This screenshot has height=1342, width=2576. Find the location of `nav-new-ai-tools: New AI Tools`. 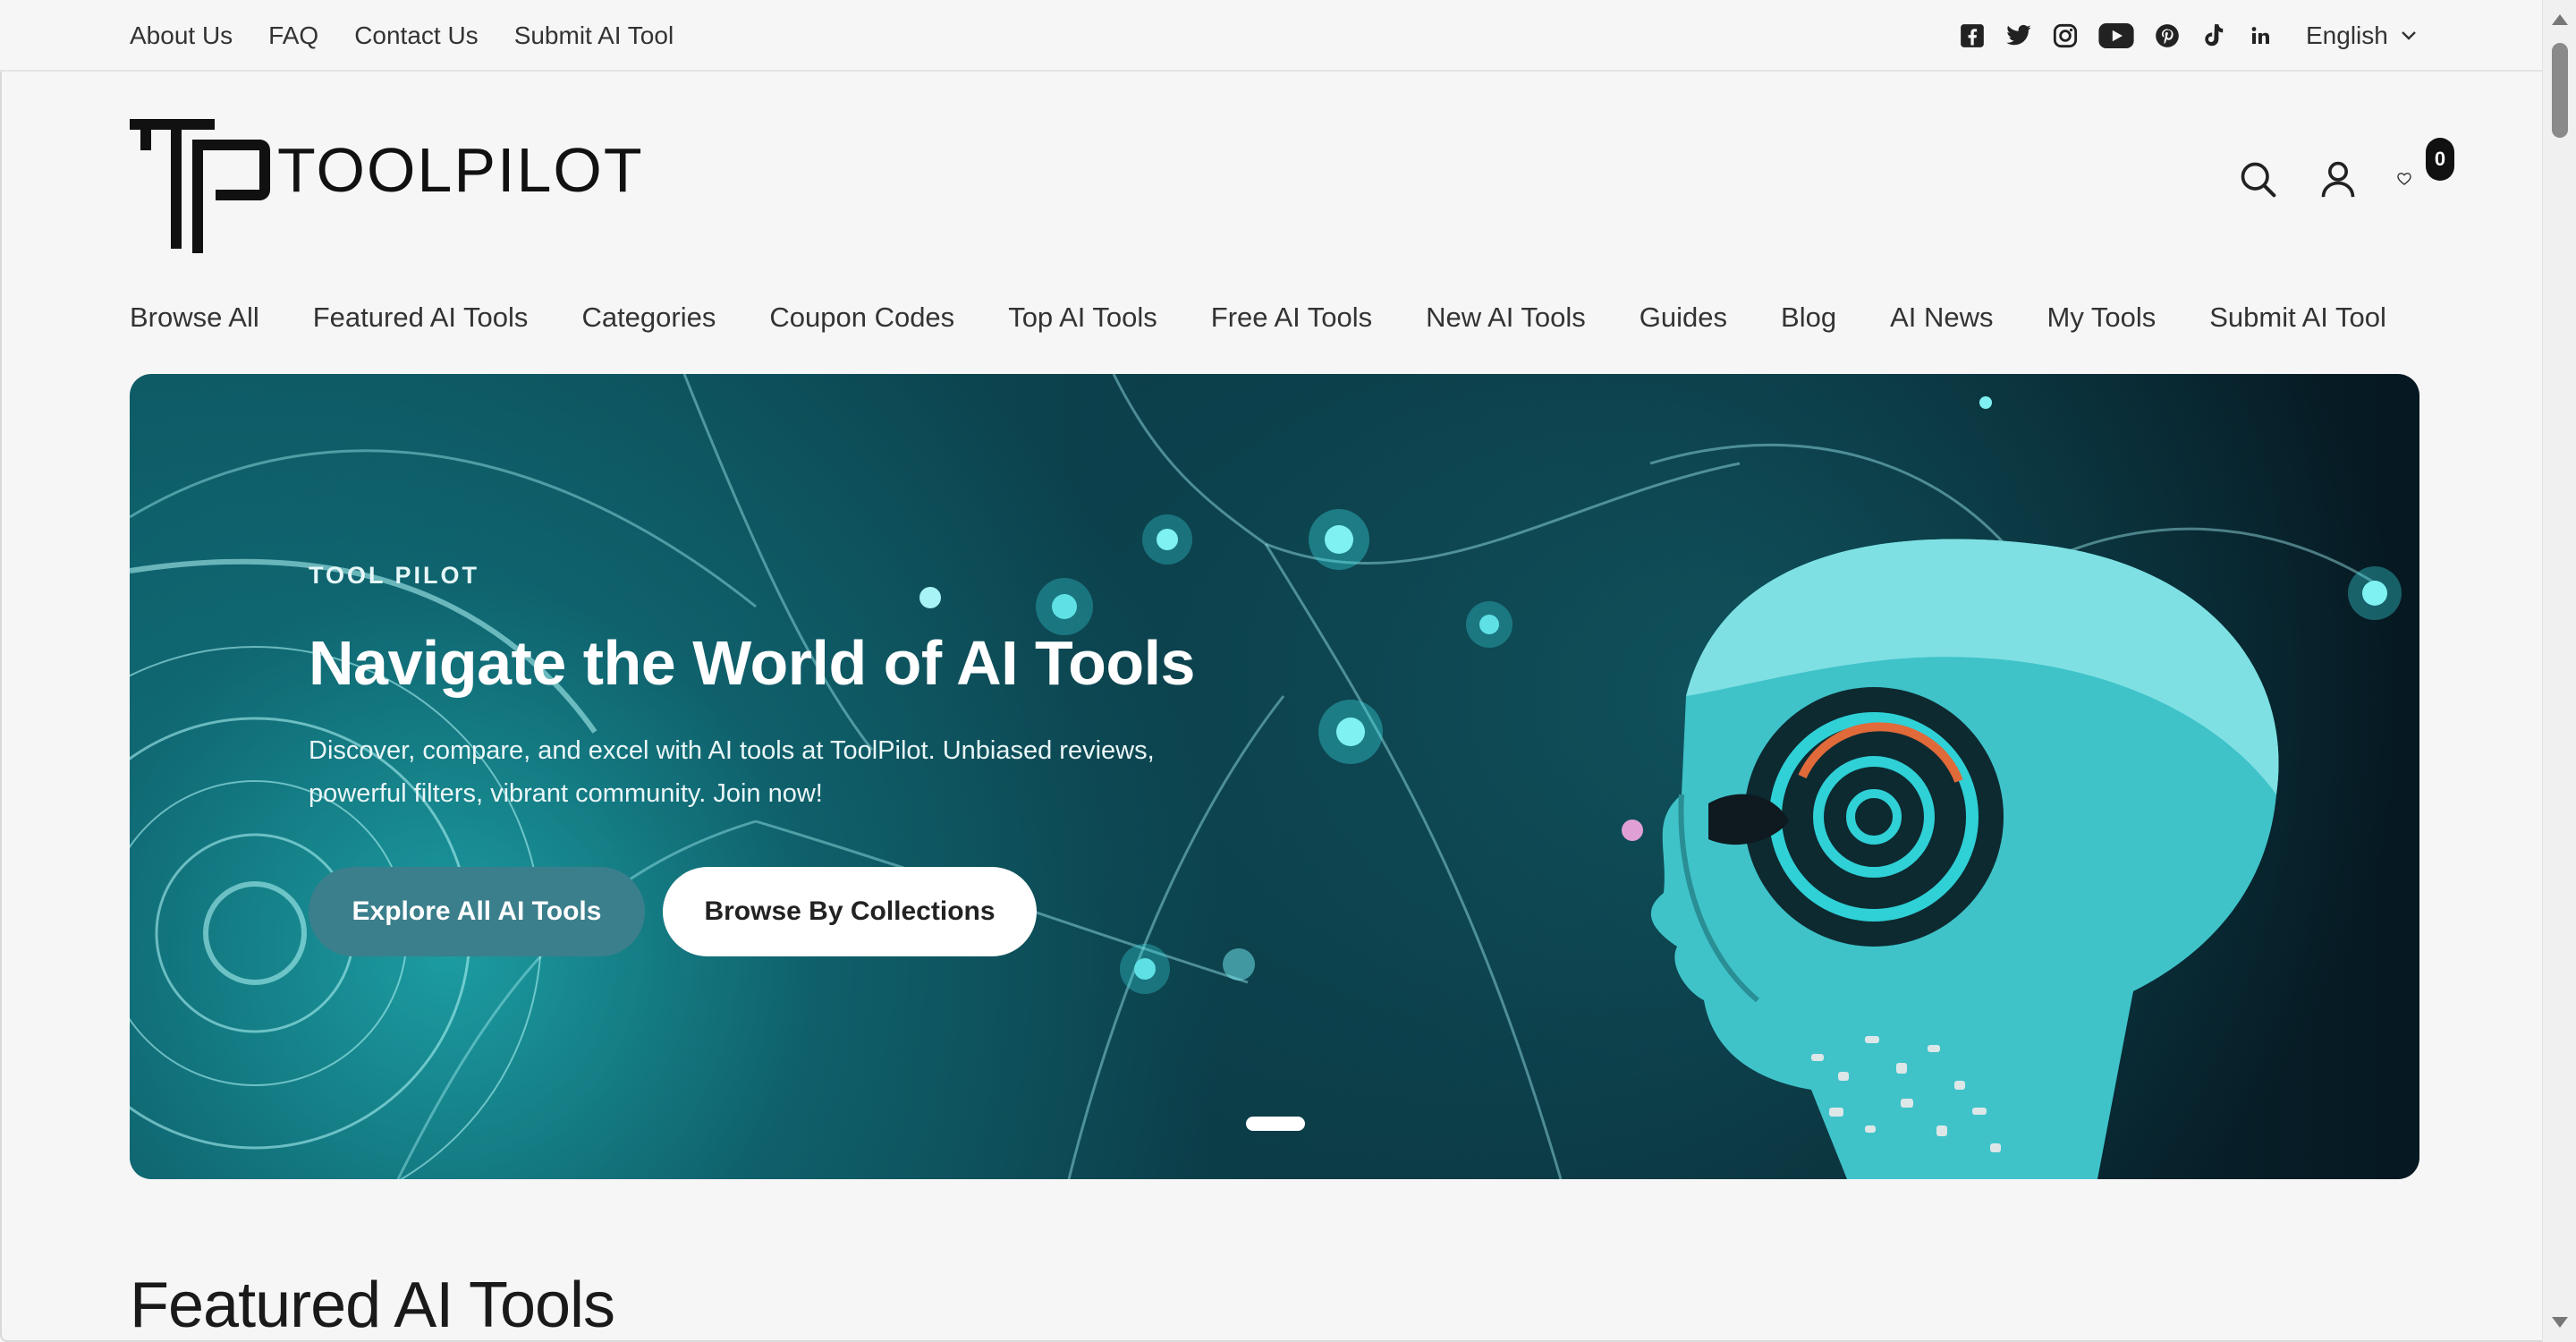

nav-new-ai-tools: New AI Tools is located at coordinates (1506, 318).